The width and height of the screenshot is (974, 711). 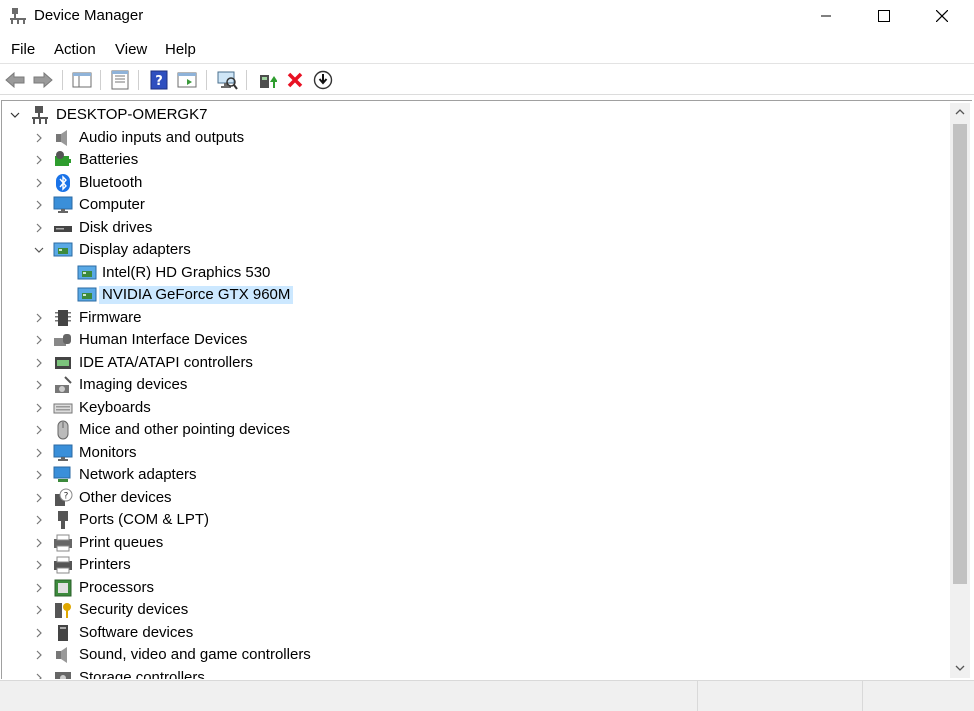 What do you see at coordinates (942, 16) in the screenshot?
I see `close-button` at bounding box center [942, 16].